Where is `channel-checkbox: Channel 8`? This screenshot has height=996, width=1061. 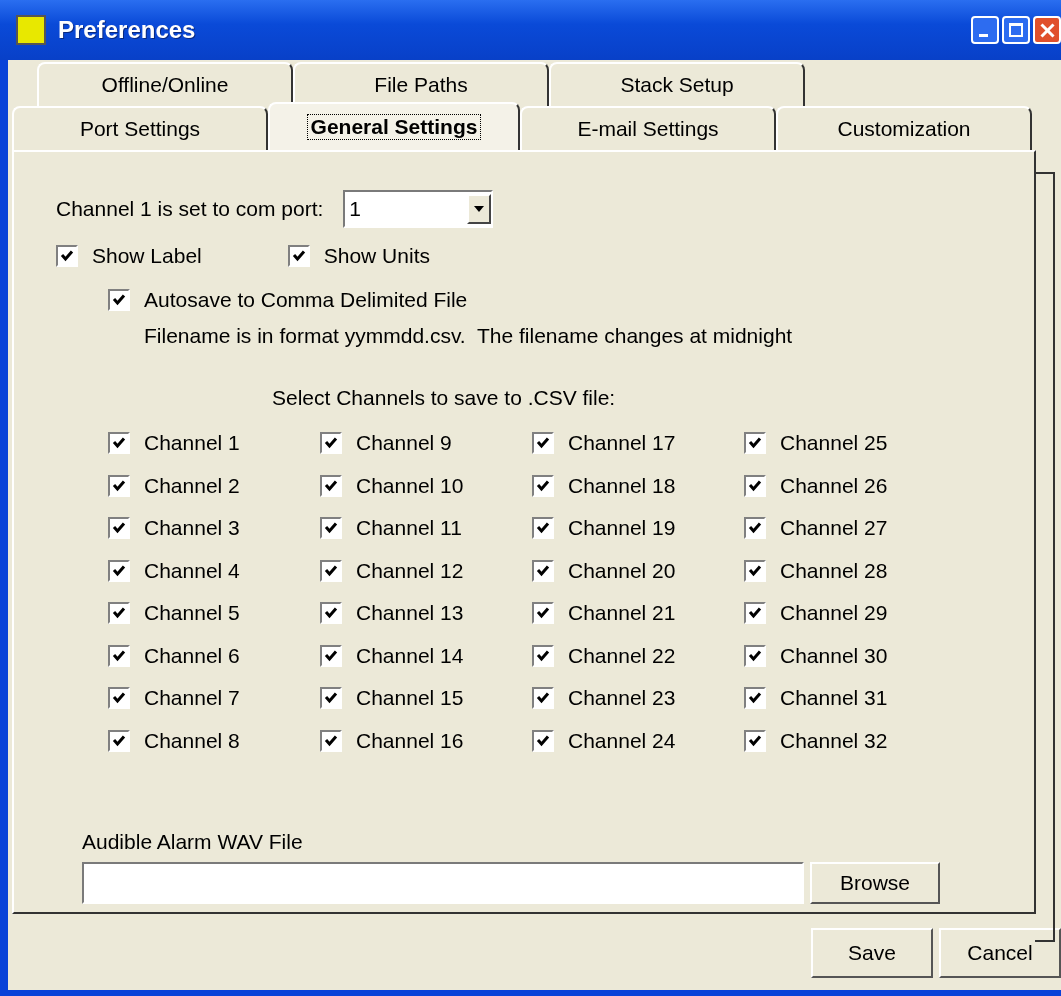
channel-checkbox: Channel 8 is located at coordinates (214, 740).